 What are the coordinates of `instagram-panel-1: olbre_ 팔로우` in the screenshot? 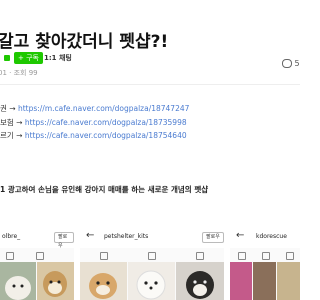 It's located at (37, 263).